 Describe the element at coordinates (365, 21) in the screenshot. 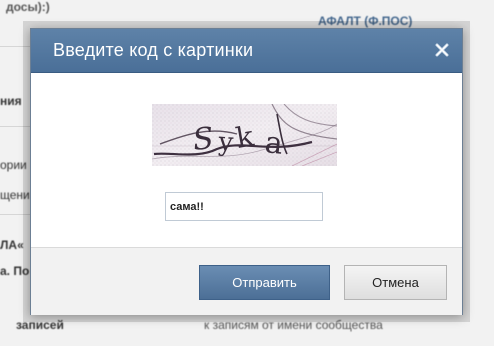

I see `background-link-top-right: АФАЛТ (Ф.ПОС)` at that location.